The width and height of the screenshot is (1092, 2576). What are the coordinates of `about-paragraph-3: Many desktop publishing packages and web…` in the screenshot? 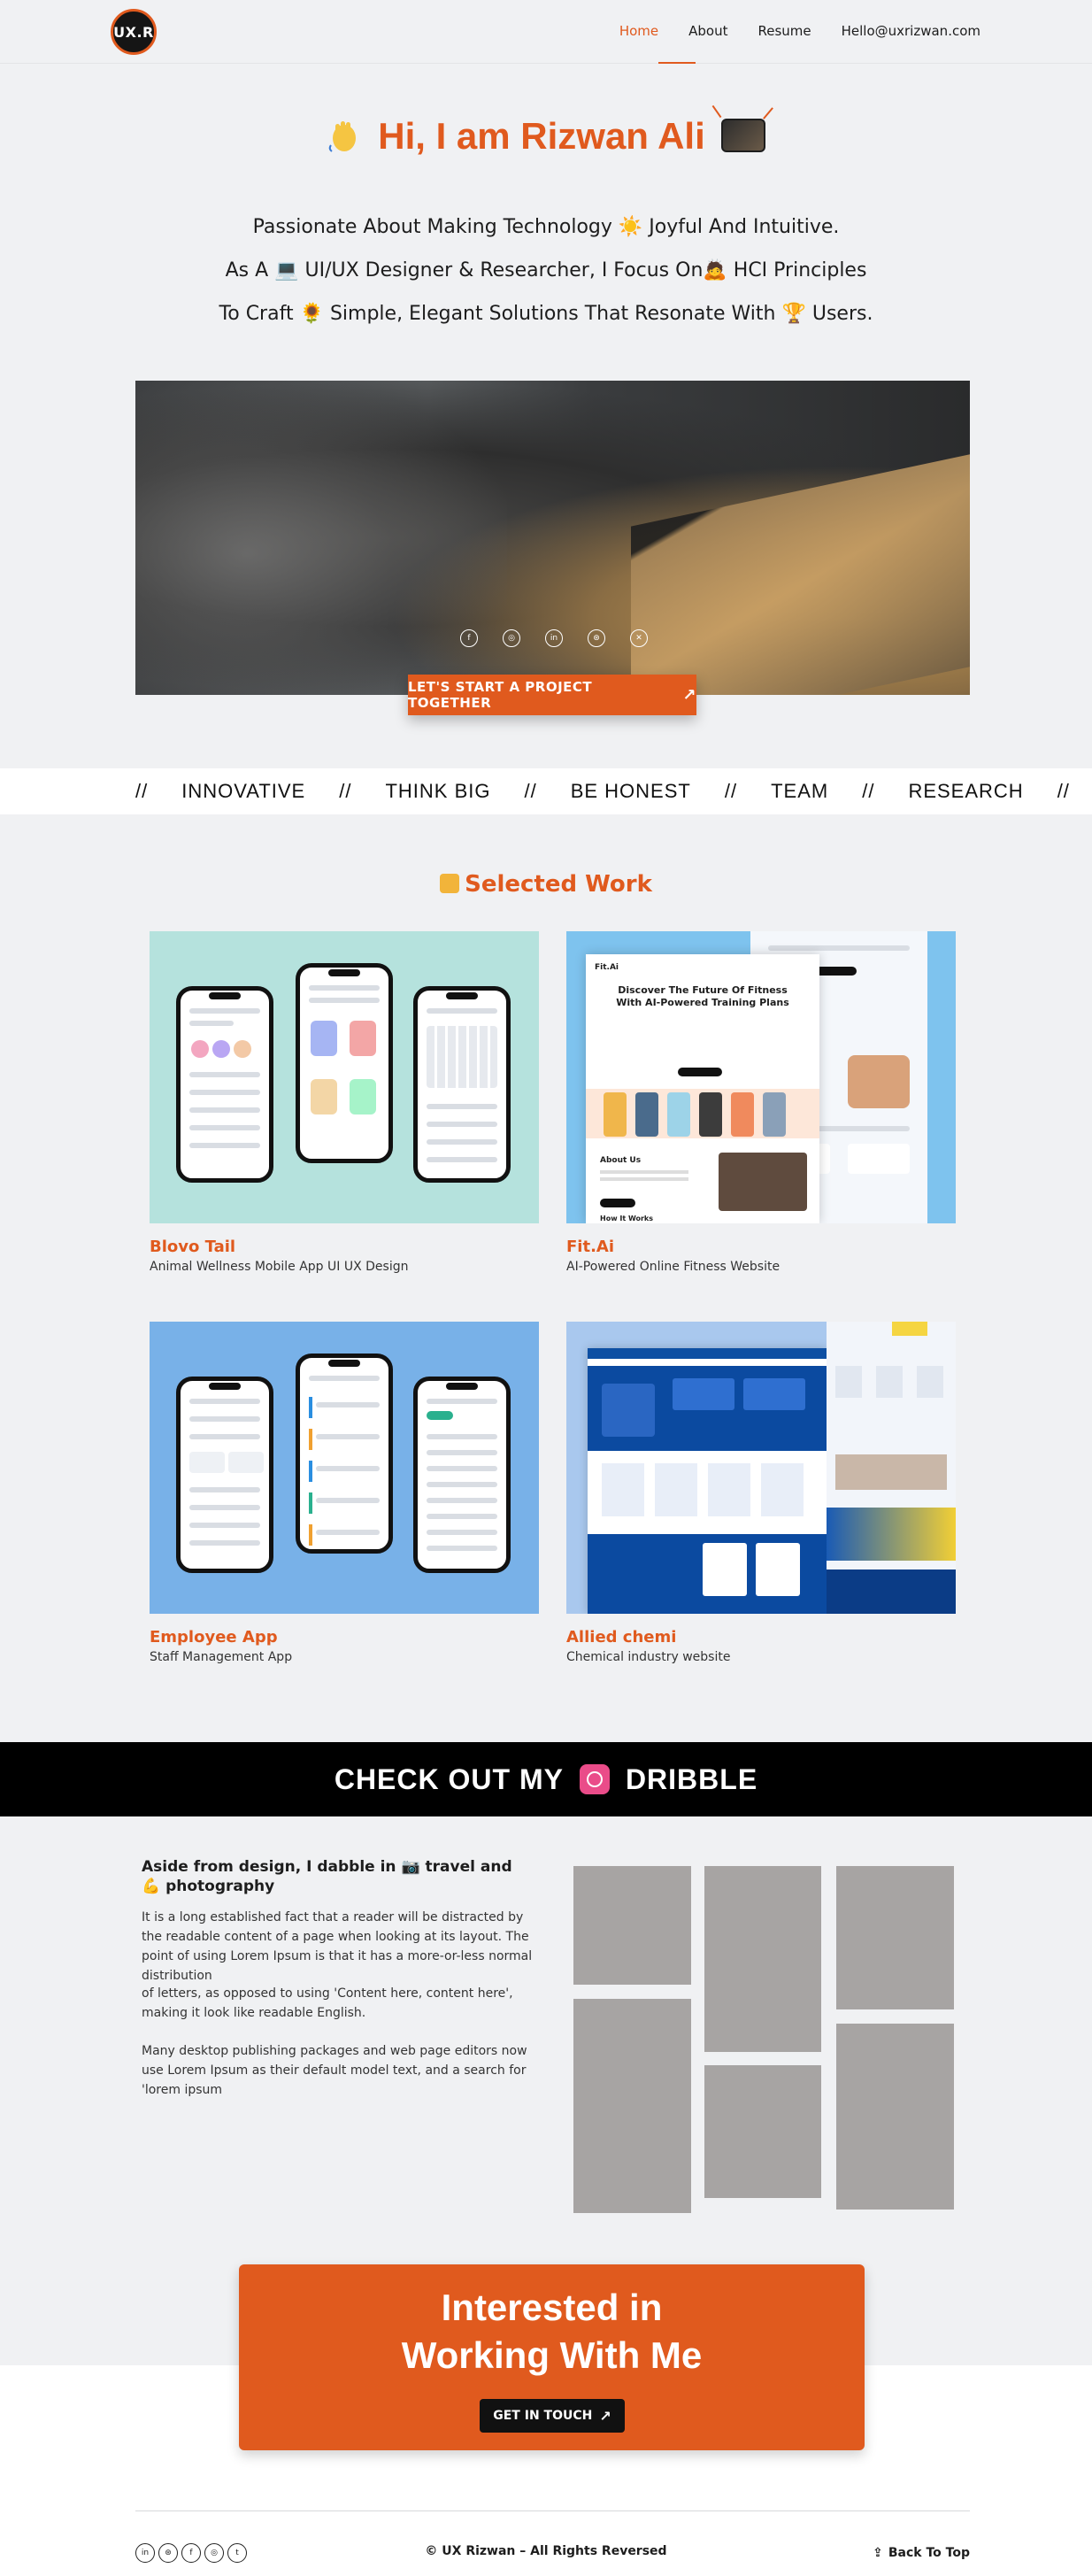 It's located at (334, 2070).